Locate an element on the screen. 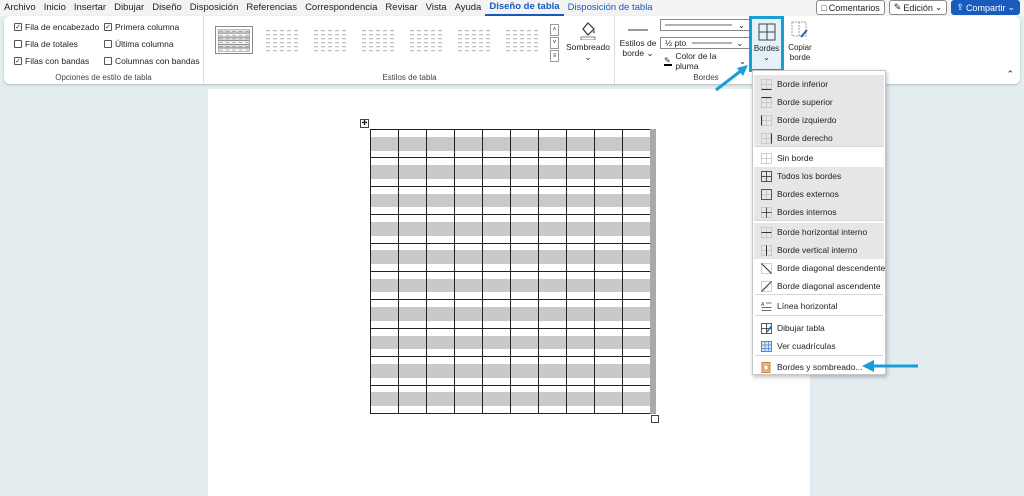 This screenshot has width=1024, height=496. line-style-select: ⌄ is located at coordinates (705, 25).